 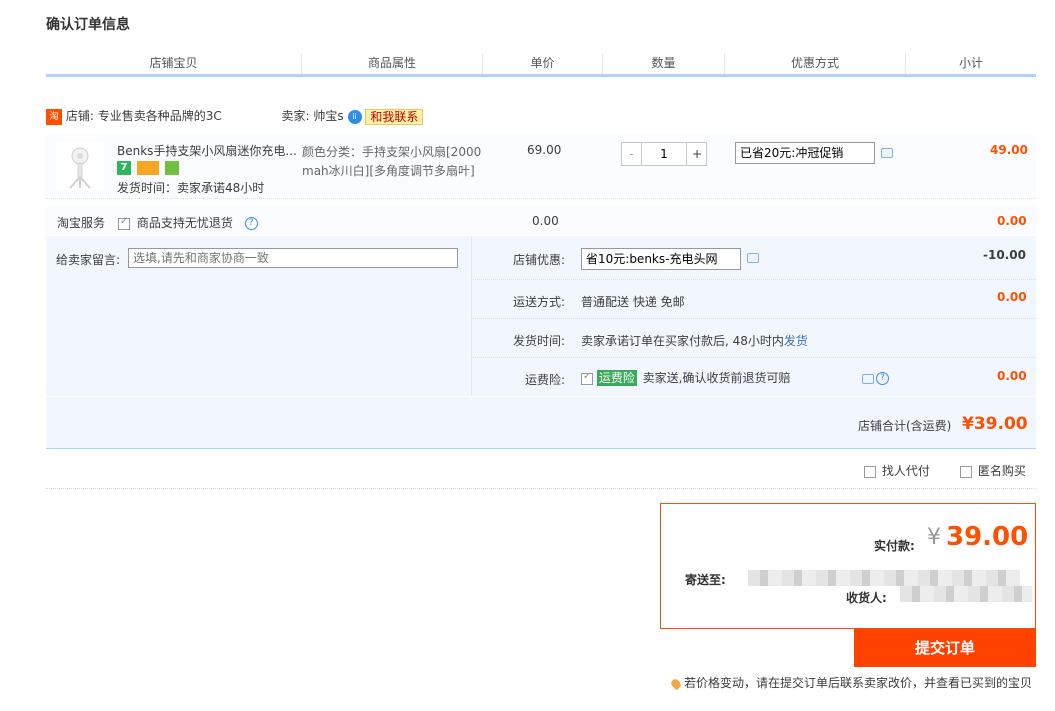 I want to click on shop-name: 专业售卖各种品牌的3C, so click(x=160, y=116).